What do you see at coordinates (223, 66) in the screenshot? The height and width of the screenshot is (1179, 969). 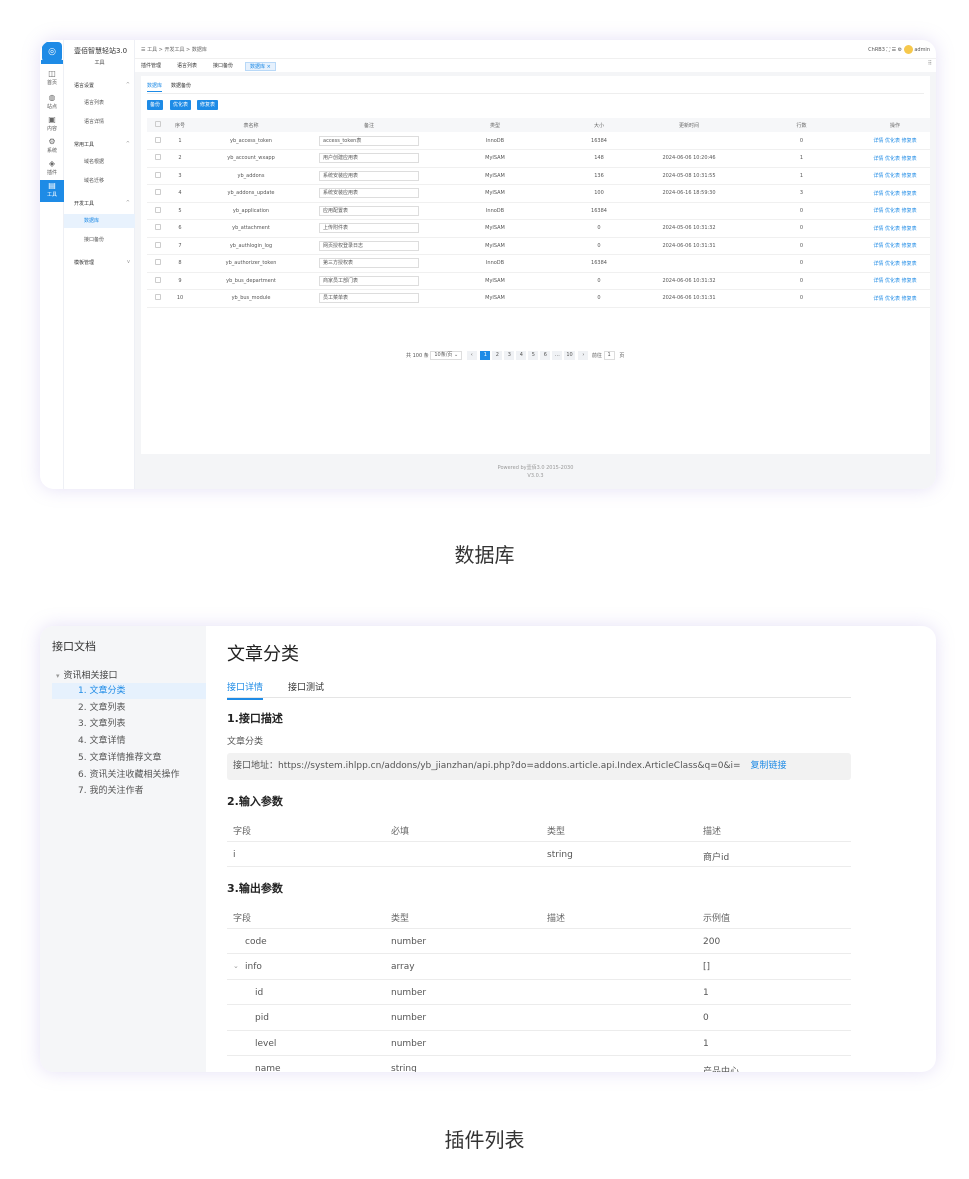 I see `tab-api-backup: 接口备份` at bounding box center [223, 66].